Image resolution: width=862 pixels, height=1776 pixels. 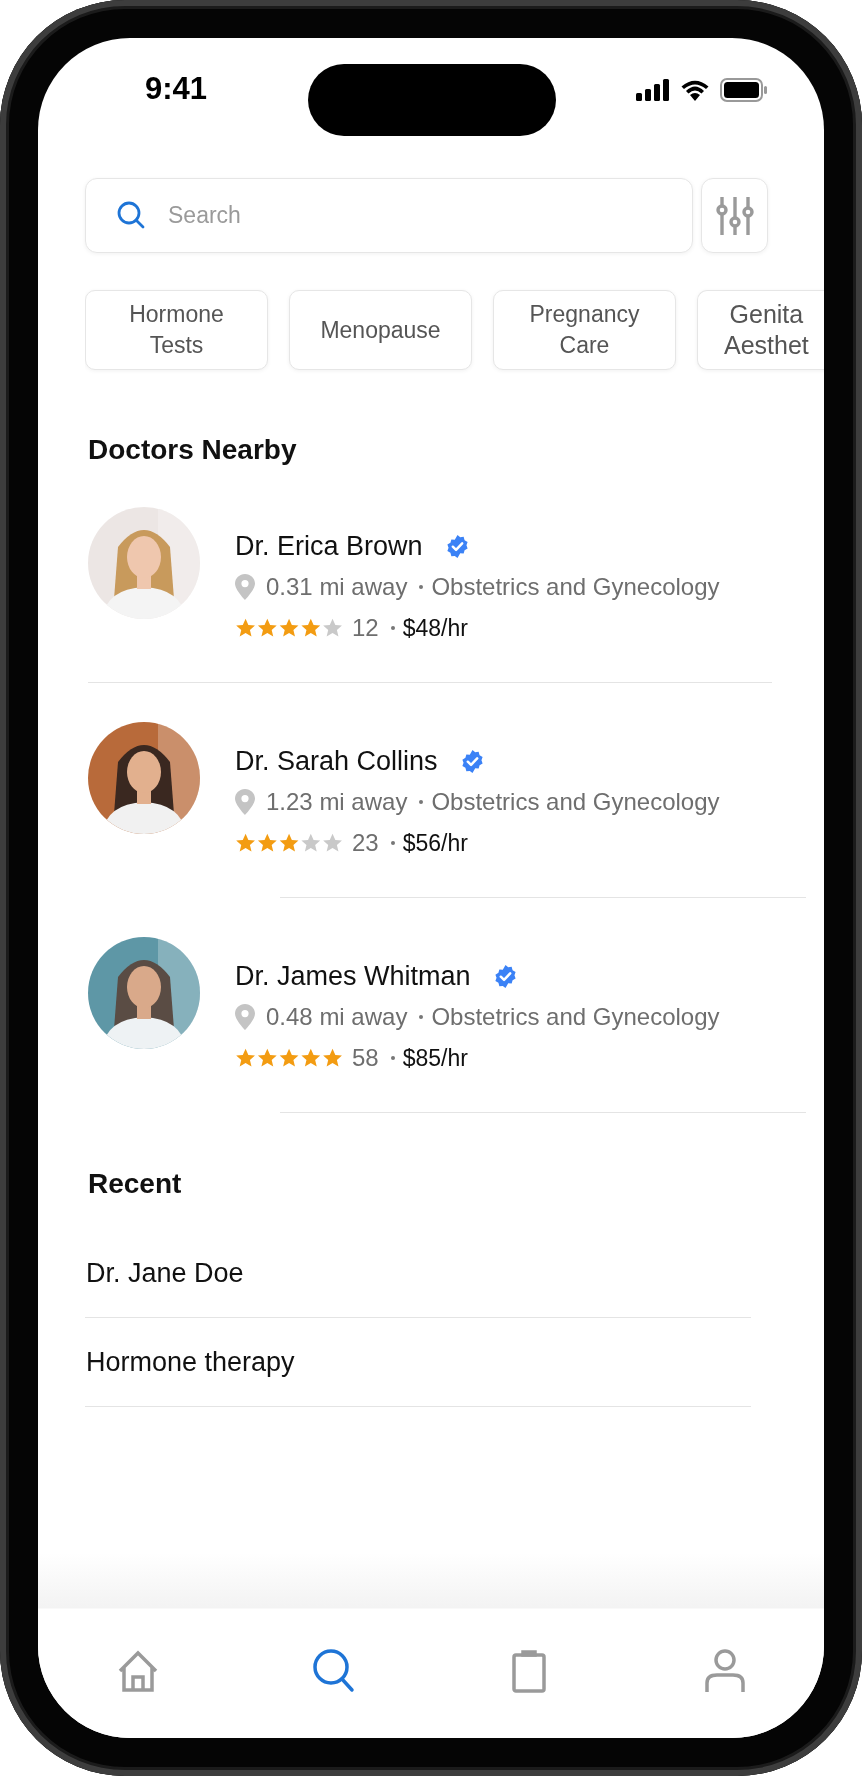 What do you see at coordinates (329, 546) in the screenshot?
I see `doctor-name: Dr. Erica Brown` at bounding box center [329, 546].